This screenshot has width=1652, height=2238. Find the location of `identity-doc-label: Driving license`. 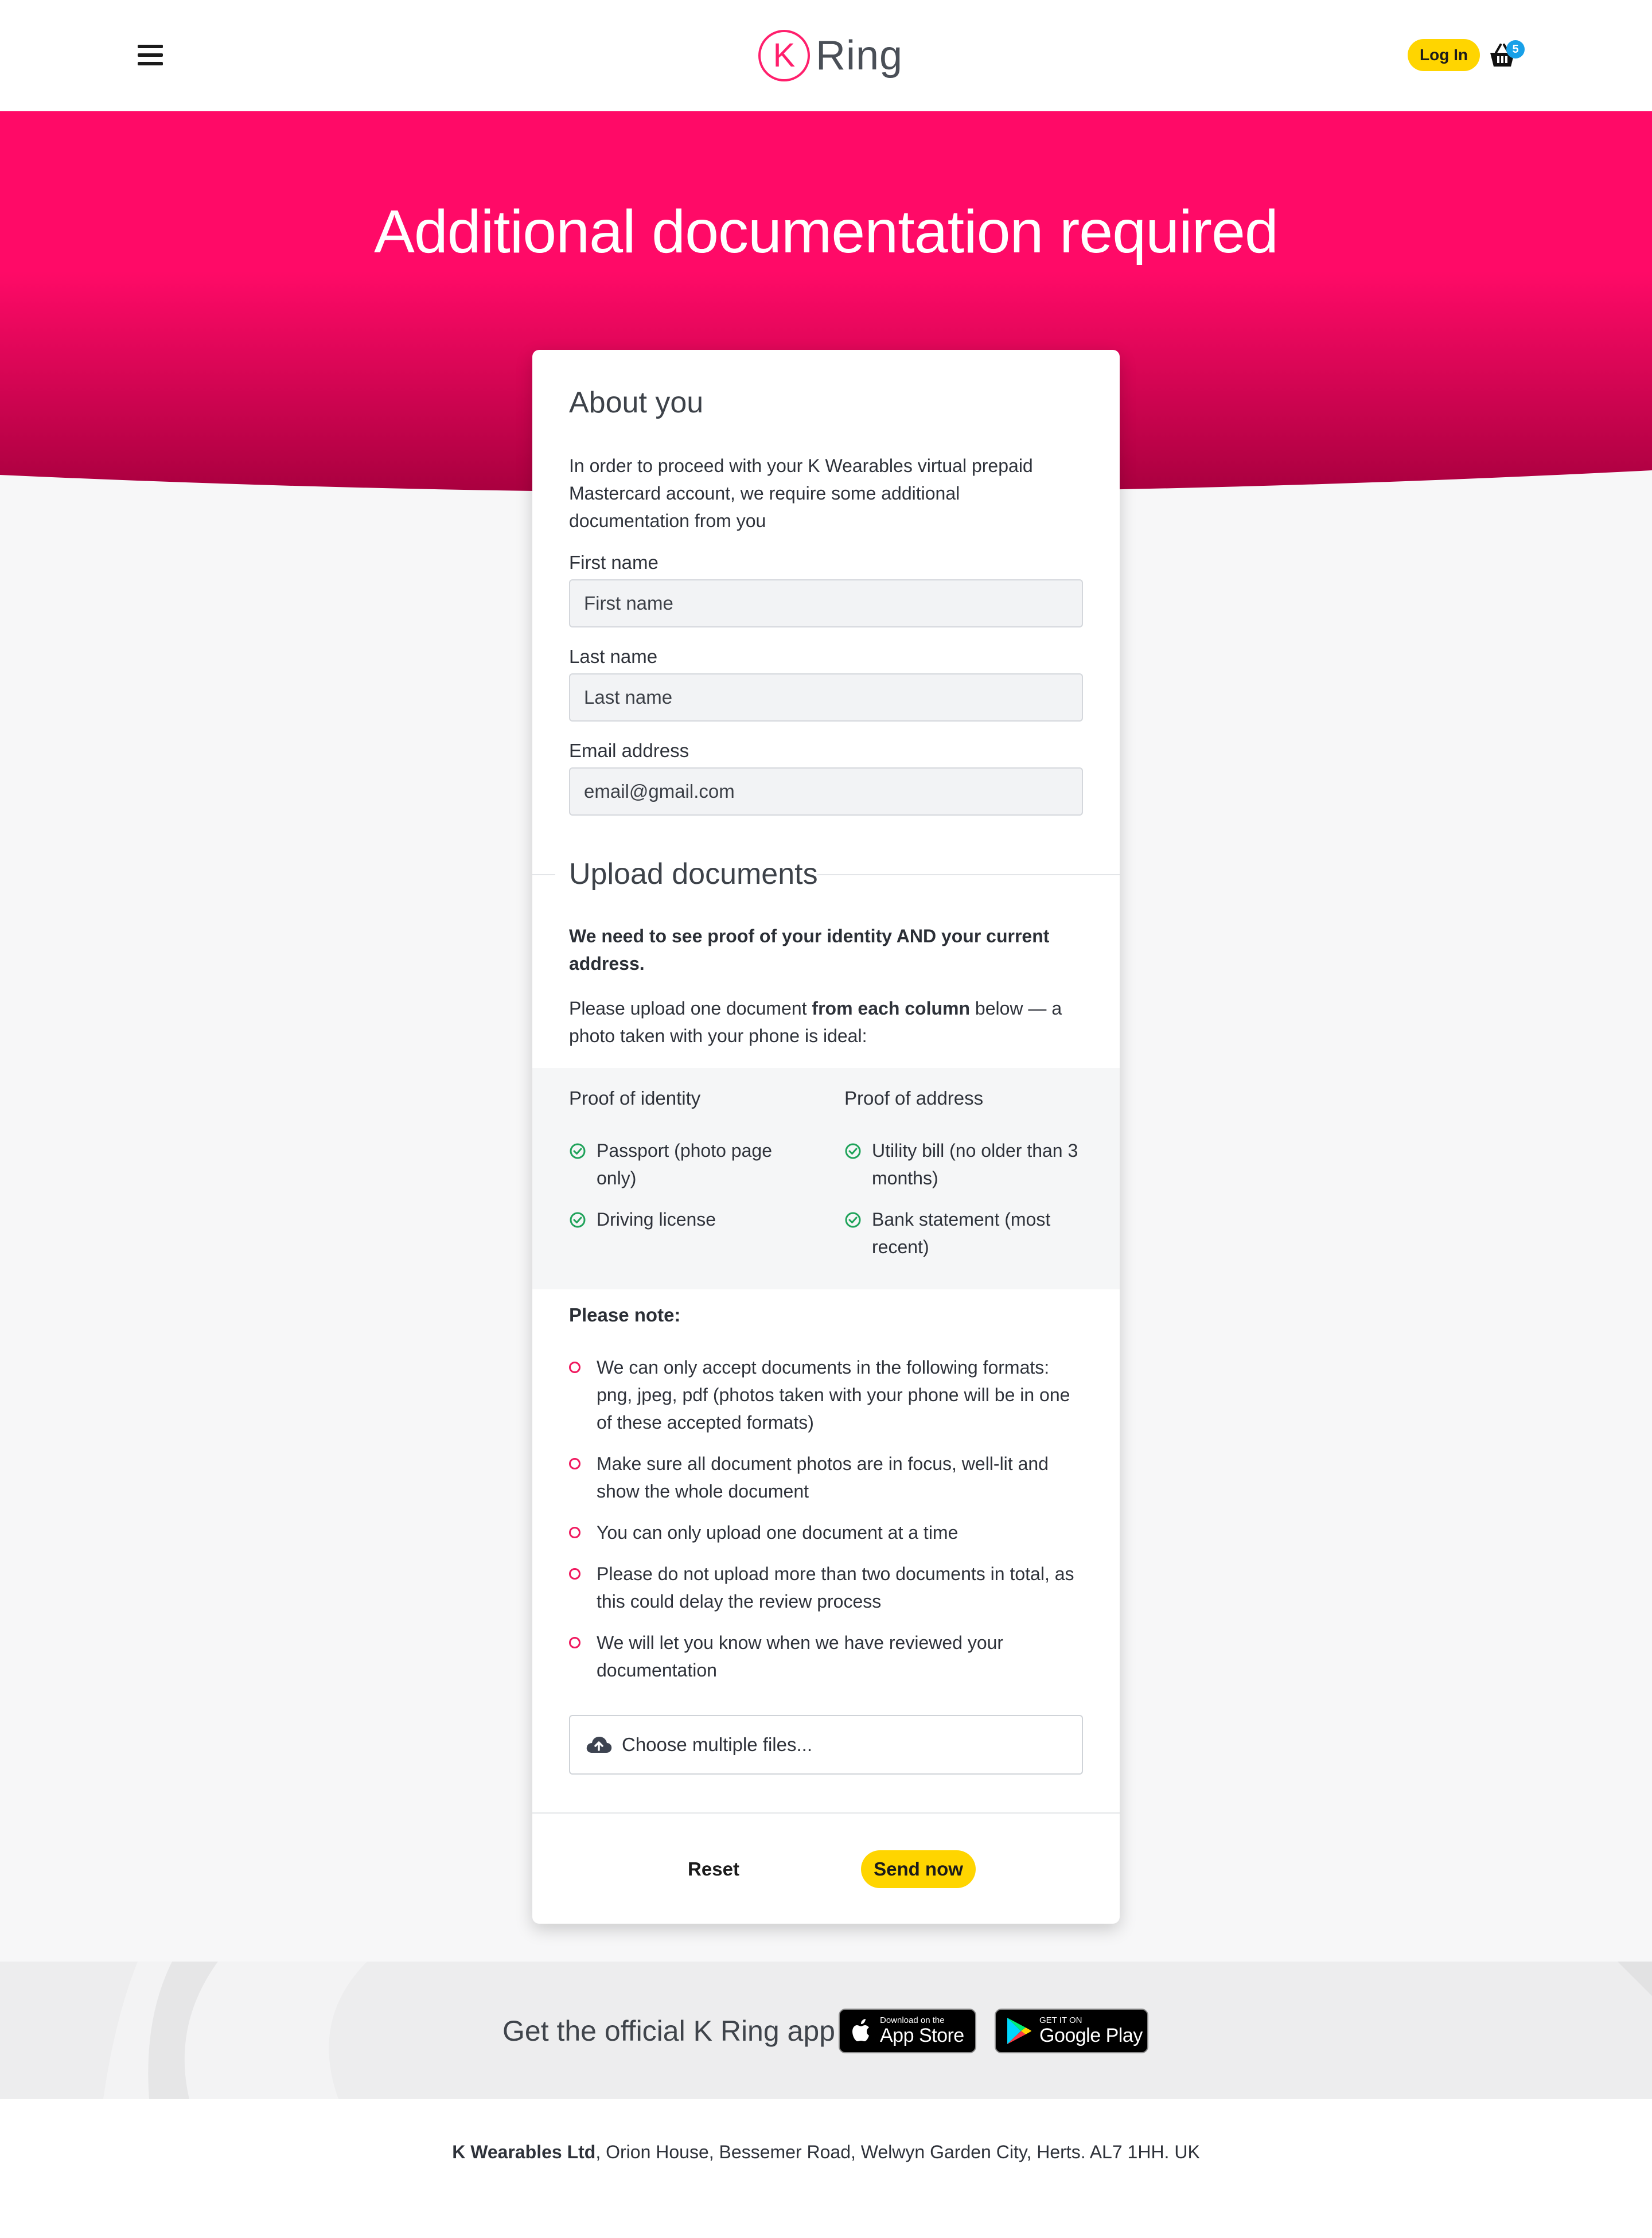

identity-doc-label: Driving license is located at coordinates (656, 1219).